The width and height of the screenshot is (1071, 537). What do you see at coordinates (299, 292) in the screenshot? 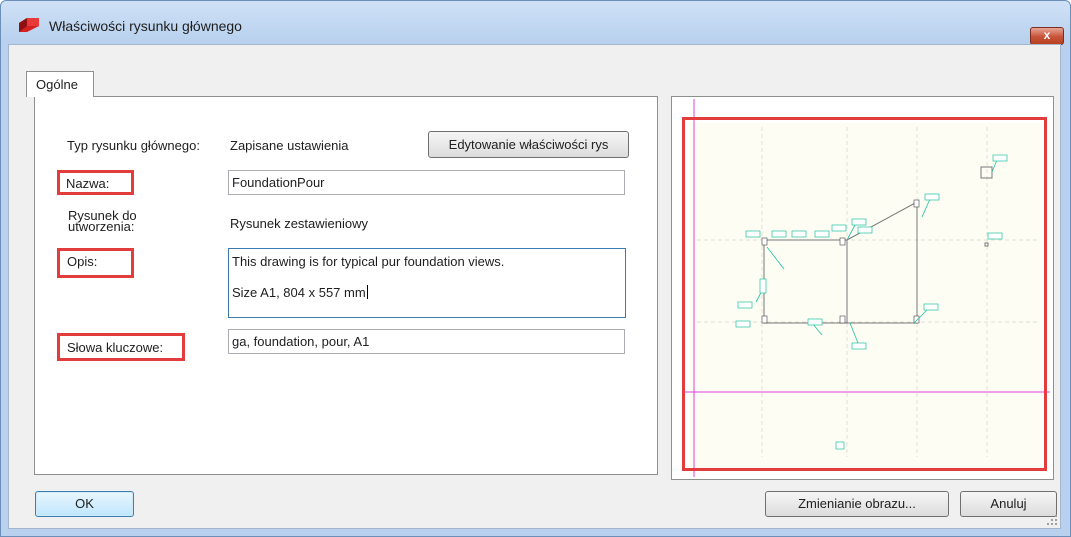
I see `description-line-2: Size A1, 804 x 557 mm` at bounding box center [299, 292].